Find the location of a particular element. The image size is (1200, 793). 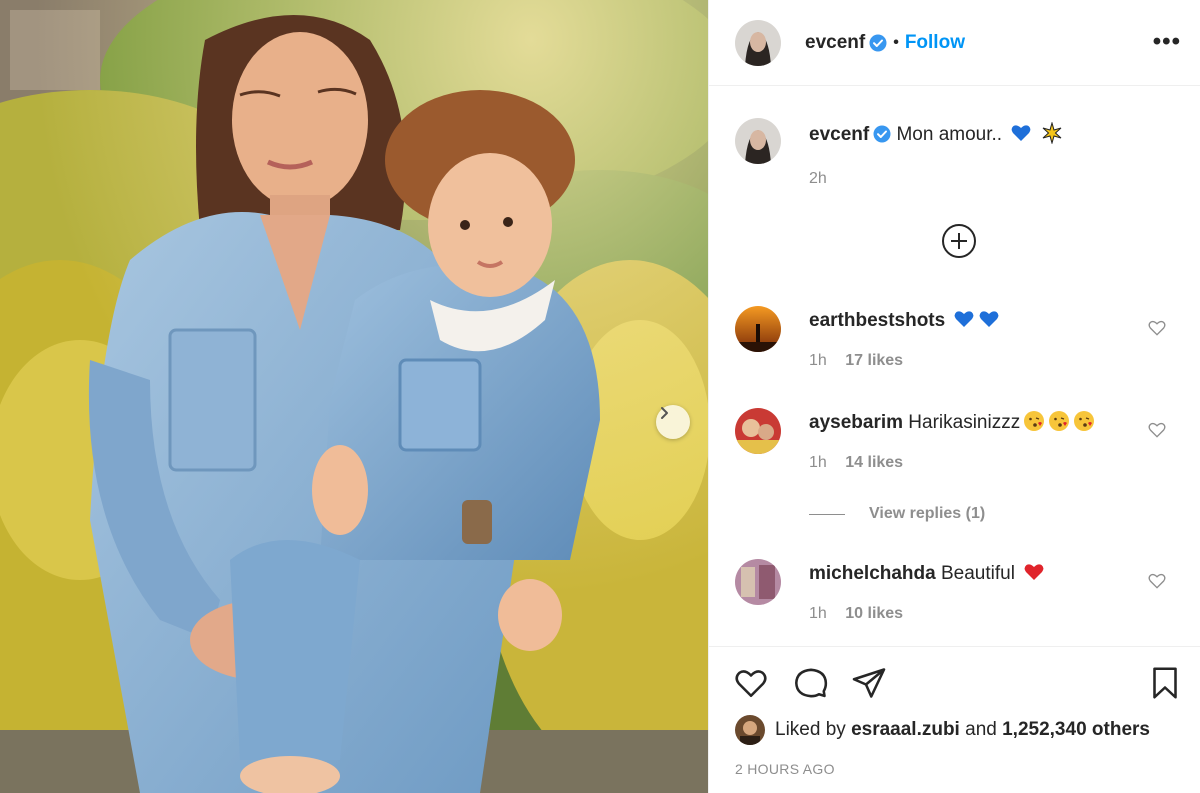

comment-text: Beautiful is located at coordinates (978, 573).